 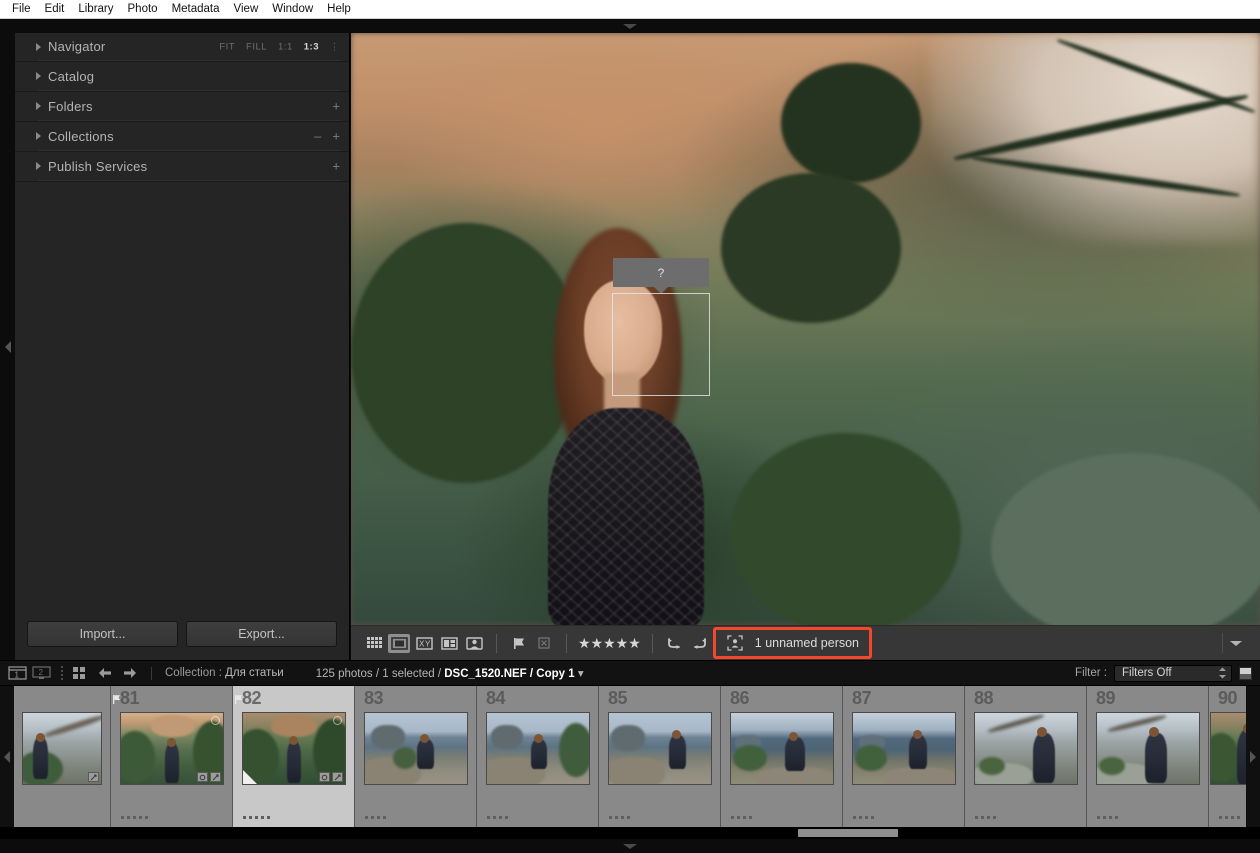 What do you see at coordinates (474, 643) in the screenshot?
I see `people-view-icon` at bounding box center [474, 643].